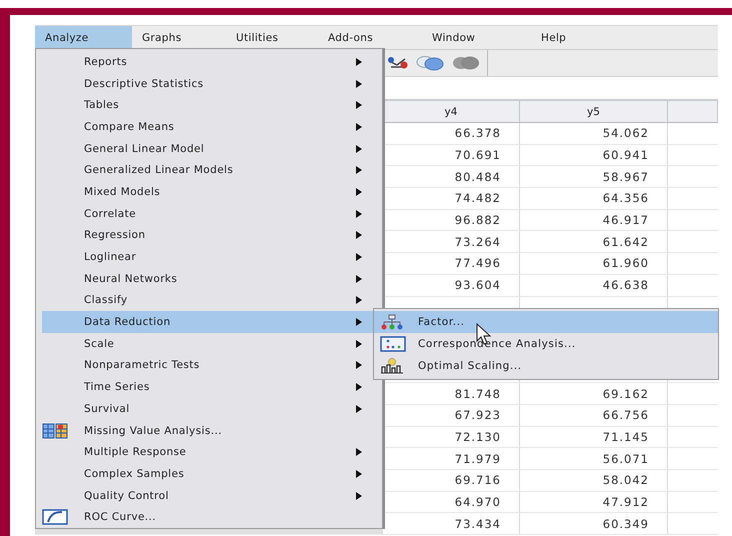 The height and width of the screenshot is (536, 732). I want to click on table-cell: 58.042, so click(594, 481).